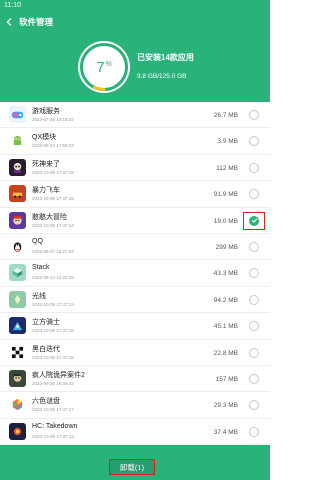 Image resolution: width=320 pixels, height=480 pixels. I want to click on app-install-date: 2023-10-05 17:47:14, so click(53, 225).